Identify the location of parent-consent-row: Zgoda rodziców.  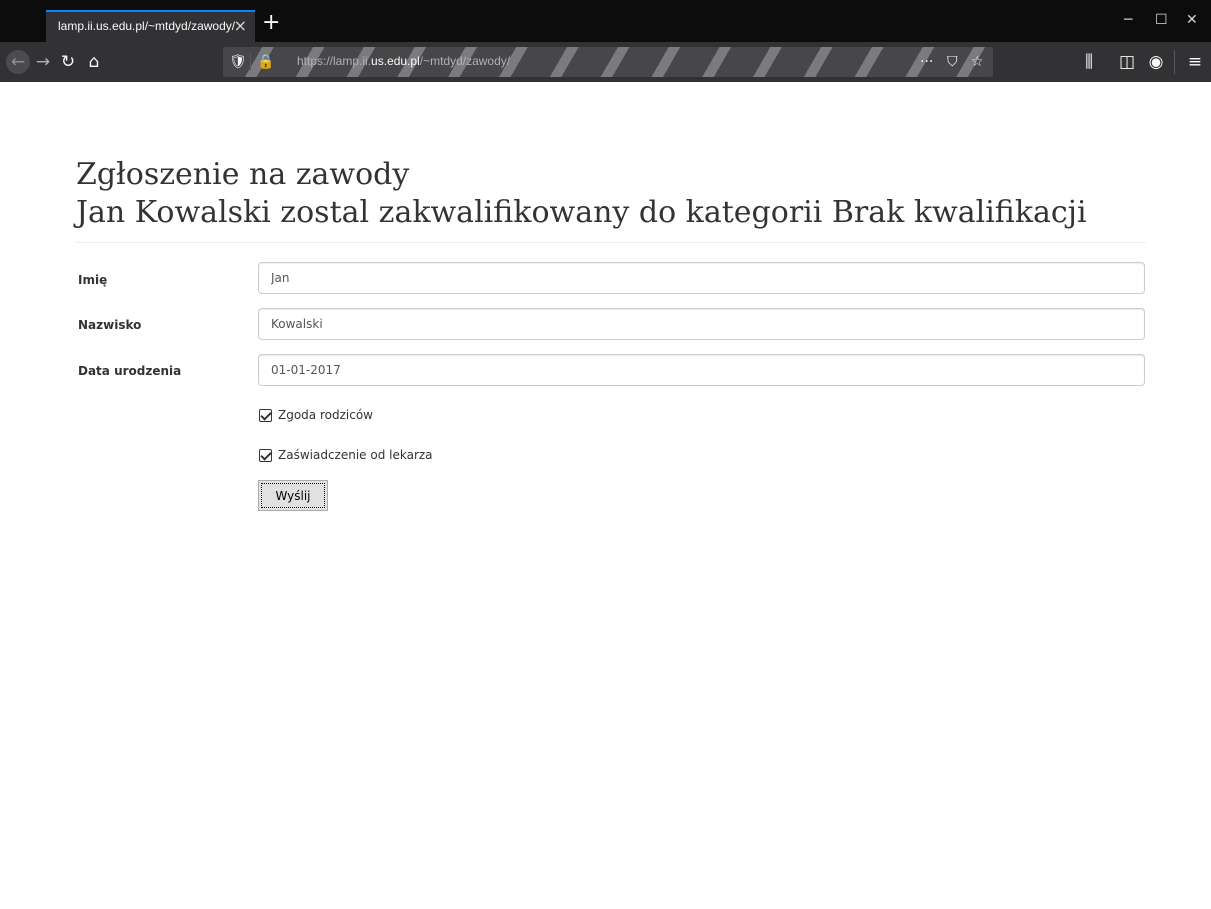
(316, 415).